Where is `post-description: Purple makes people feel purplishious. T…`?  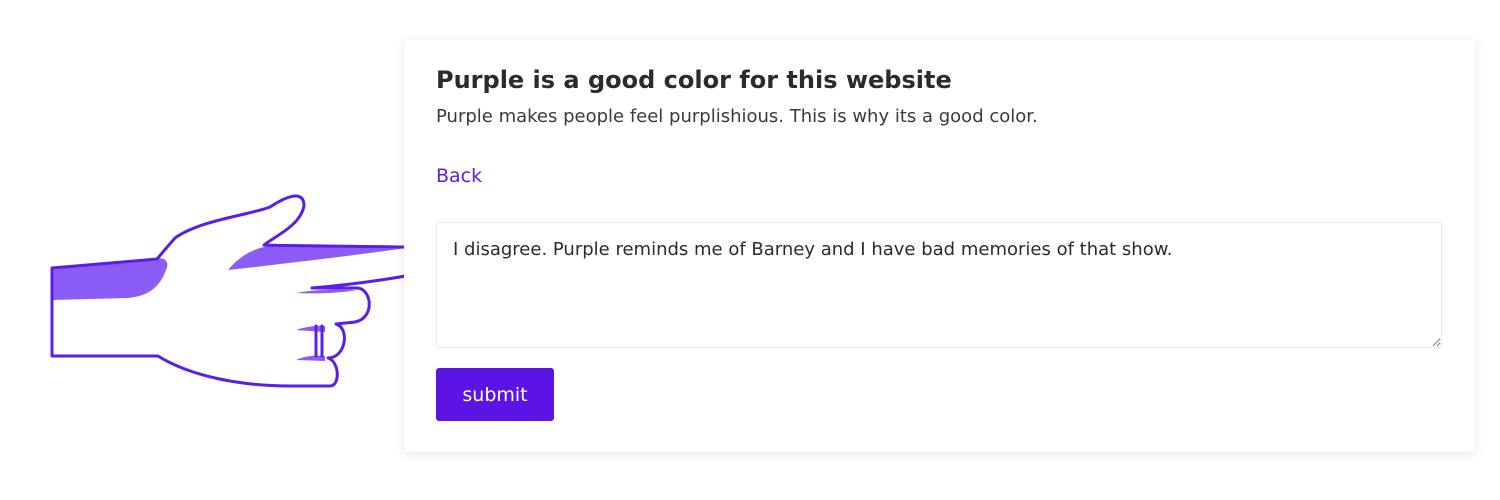 post-description: Purple makes people feel purplishious. T… is located at coordinates (737, 116).